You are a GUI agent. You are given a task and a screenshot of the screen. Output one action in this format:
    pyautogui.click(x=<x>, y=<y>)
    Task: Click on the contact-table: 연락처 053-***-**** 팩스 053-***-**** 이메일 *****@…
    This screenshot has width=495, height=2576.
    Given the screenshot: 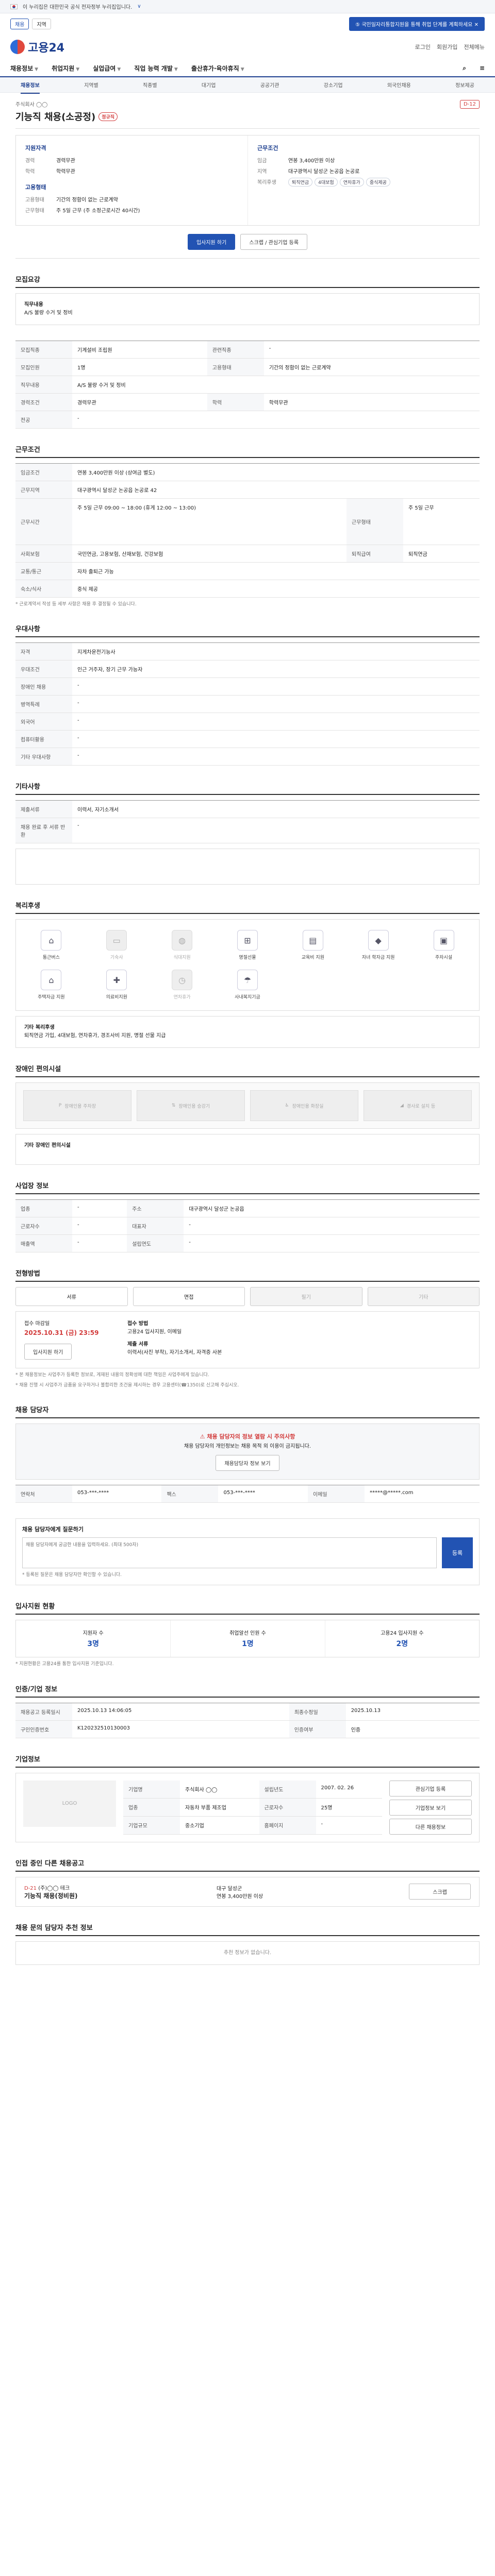 What is the action you would take?
    pyautogui.click(x=247, y=1494)
    